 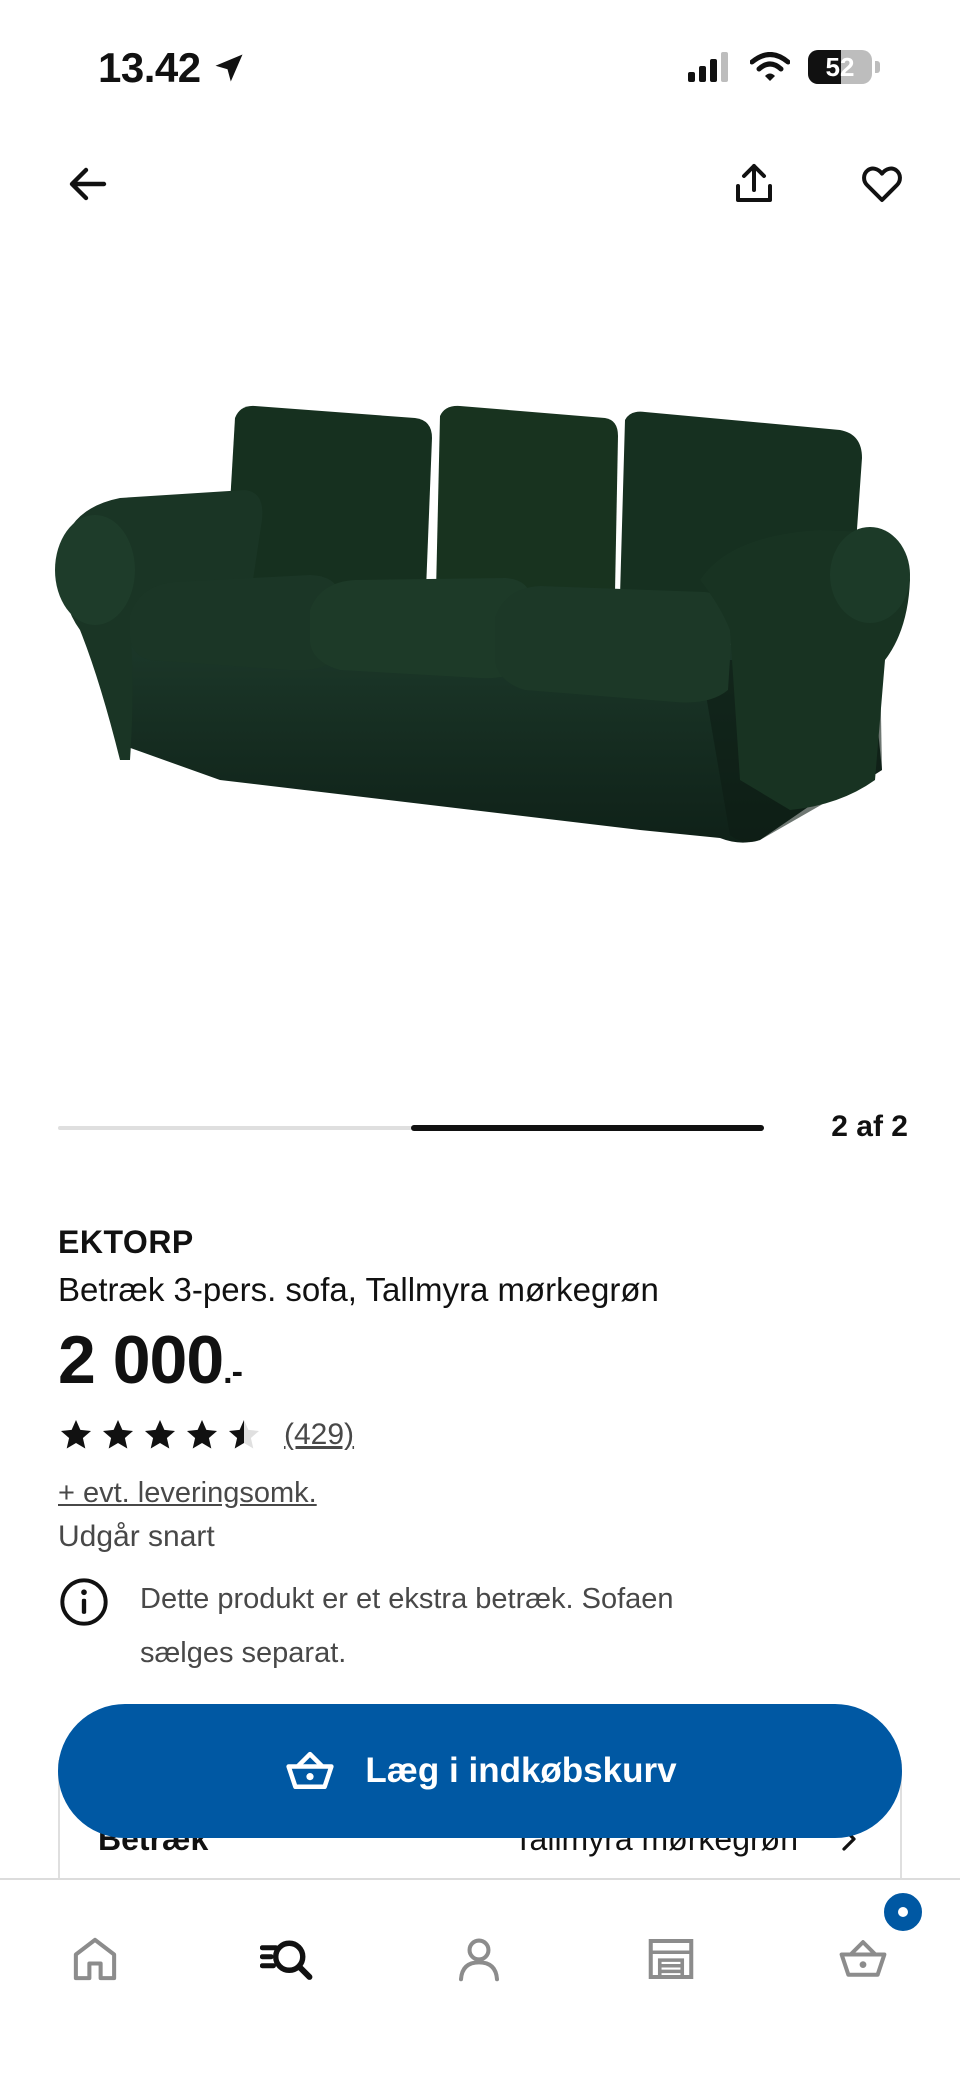 I want to click on review-count-link: (429), so click(x=319, y=1435).